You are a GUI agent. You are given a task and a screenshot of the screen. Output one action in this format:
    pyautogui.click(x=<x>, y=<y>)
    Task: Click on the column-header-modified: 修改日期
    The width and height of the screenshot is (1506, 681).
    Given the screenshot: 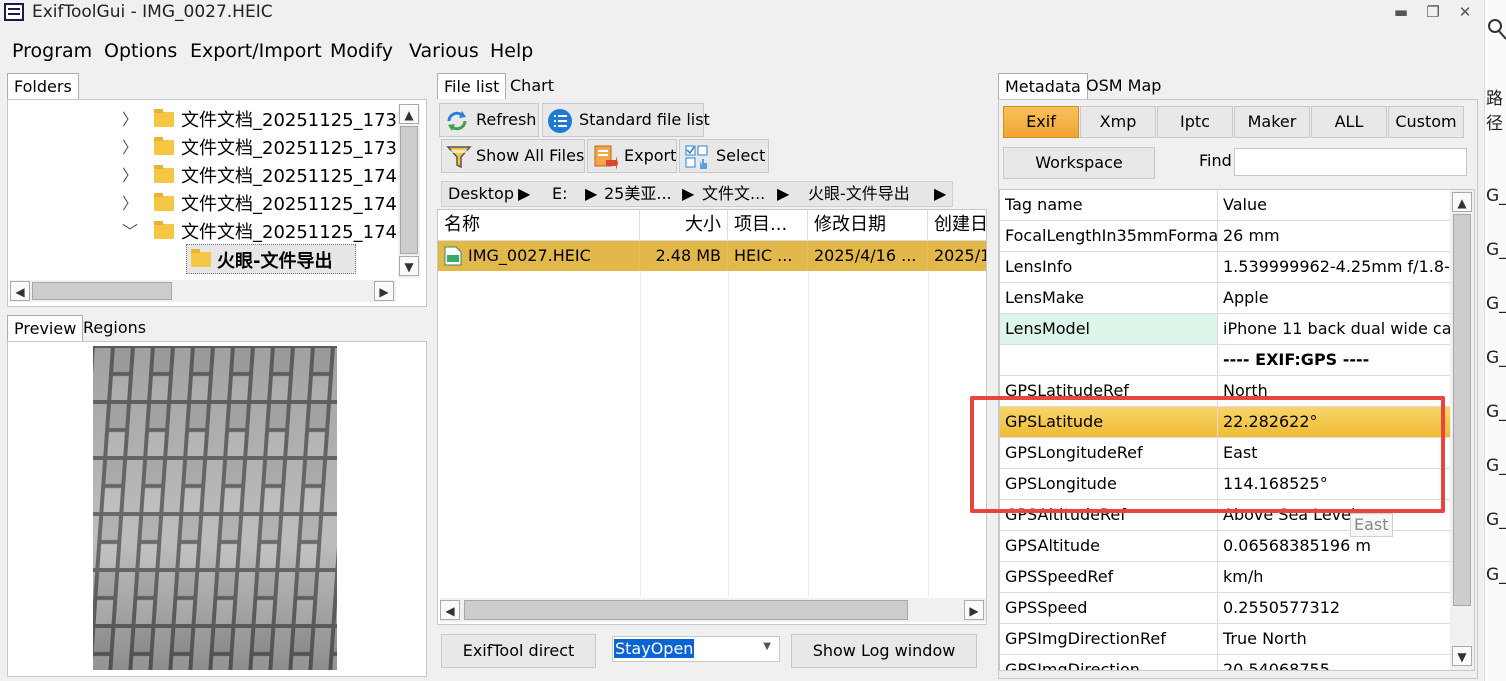 What is the action you would take?
    pyautogui.click(x=868, y=225)
    